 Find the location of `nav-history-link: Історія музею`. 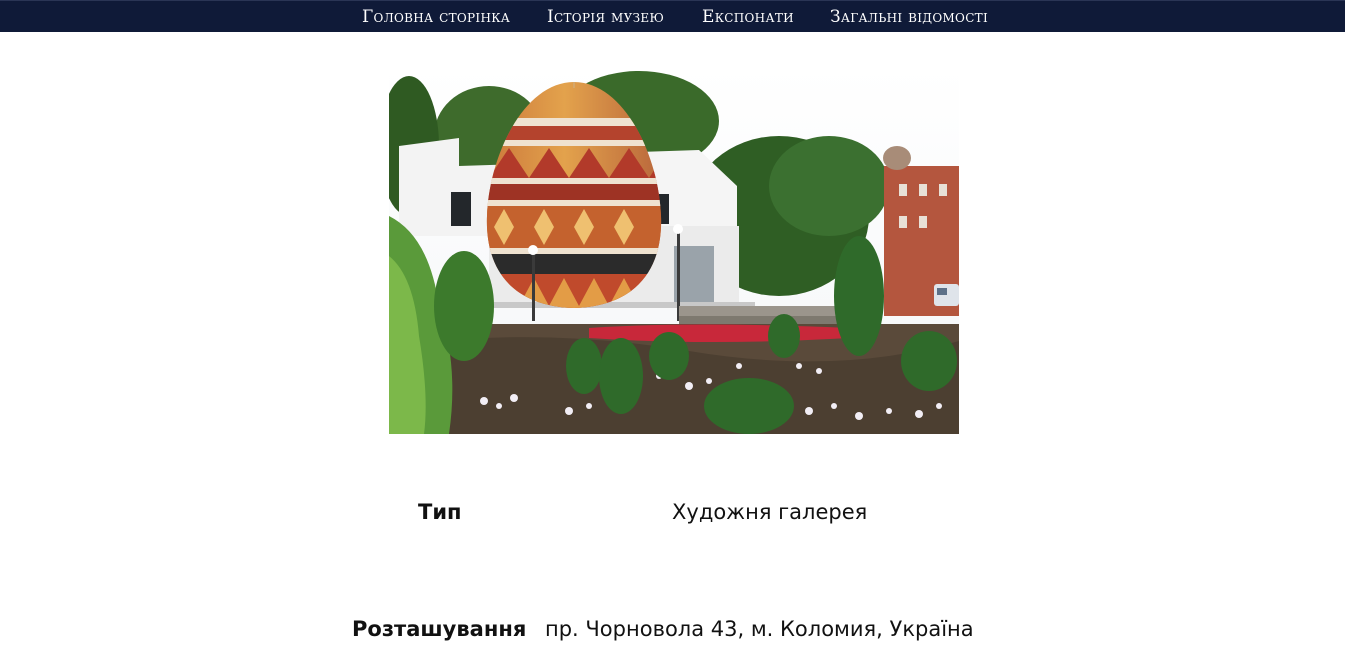

nav-history-link: Історія музею is located at coordinates (605, 17).